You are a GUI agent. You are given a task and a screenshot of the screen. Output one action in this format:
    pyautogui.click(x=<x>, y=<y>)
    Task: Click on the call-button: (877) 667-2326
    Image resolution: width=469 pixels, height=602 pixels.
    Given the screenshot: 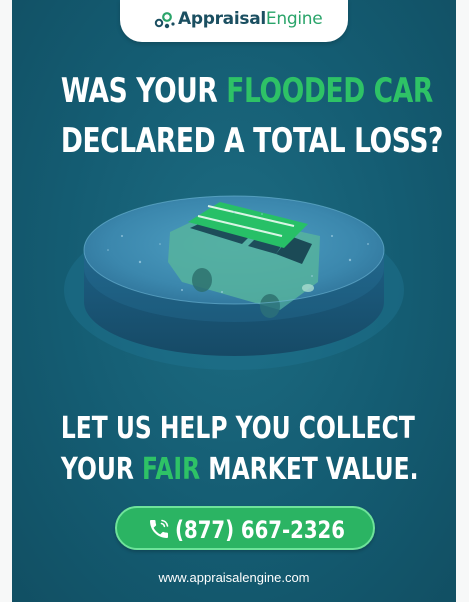 What is the action you would take?
    pyautogui.click(x=245, y=528)
    